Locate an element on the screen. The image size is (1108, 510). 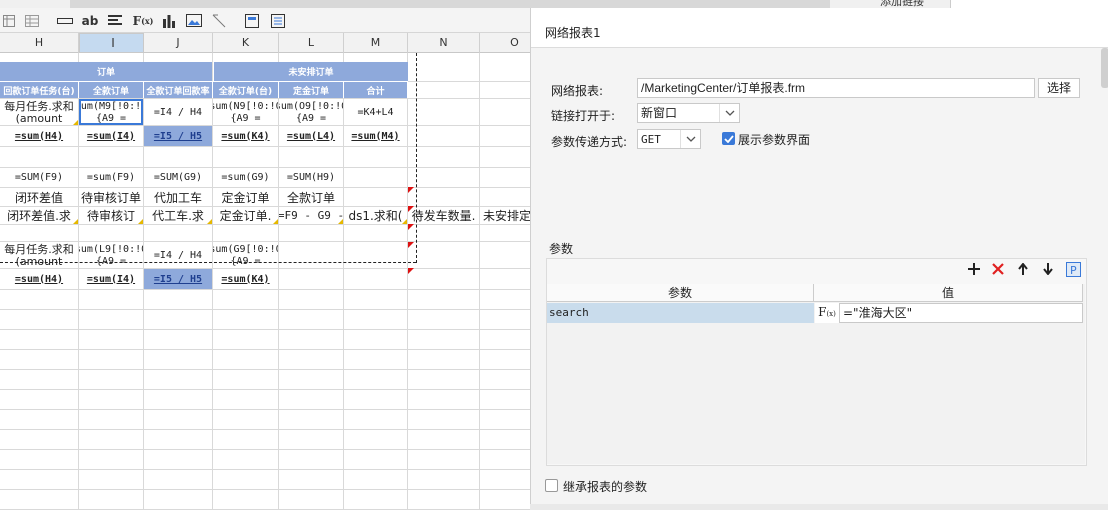
column-header-i: I is located at coordinates (111, 43).